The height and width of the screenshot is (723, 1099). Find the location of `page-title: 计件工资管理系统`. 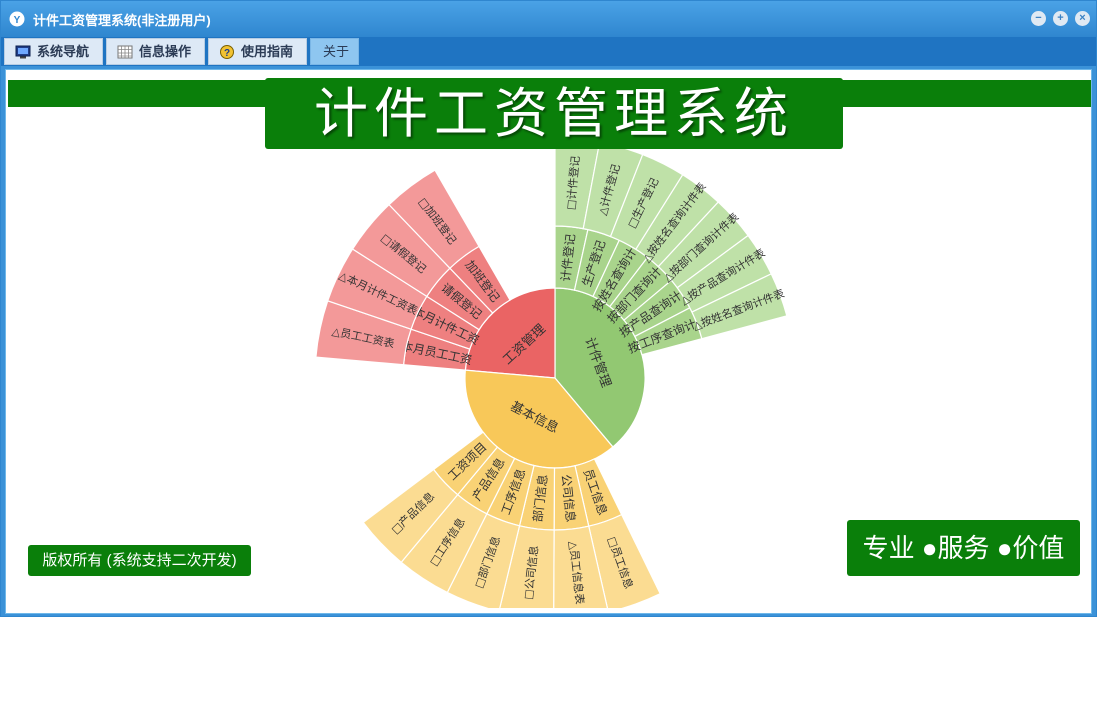

page-title: 计件工资管理系统 is located at coordinates (554, 113).